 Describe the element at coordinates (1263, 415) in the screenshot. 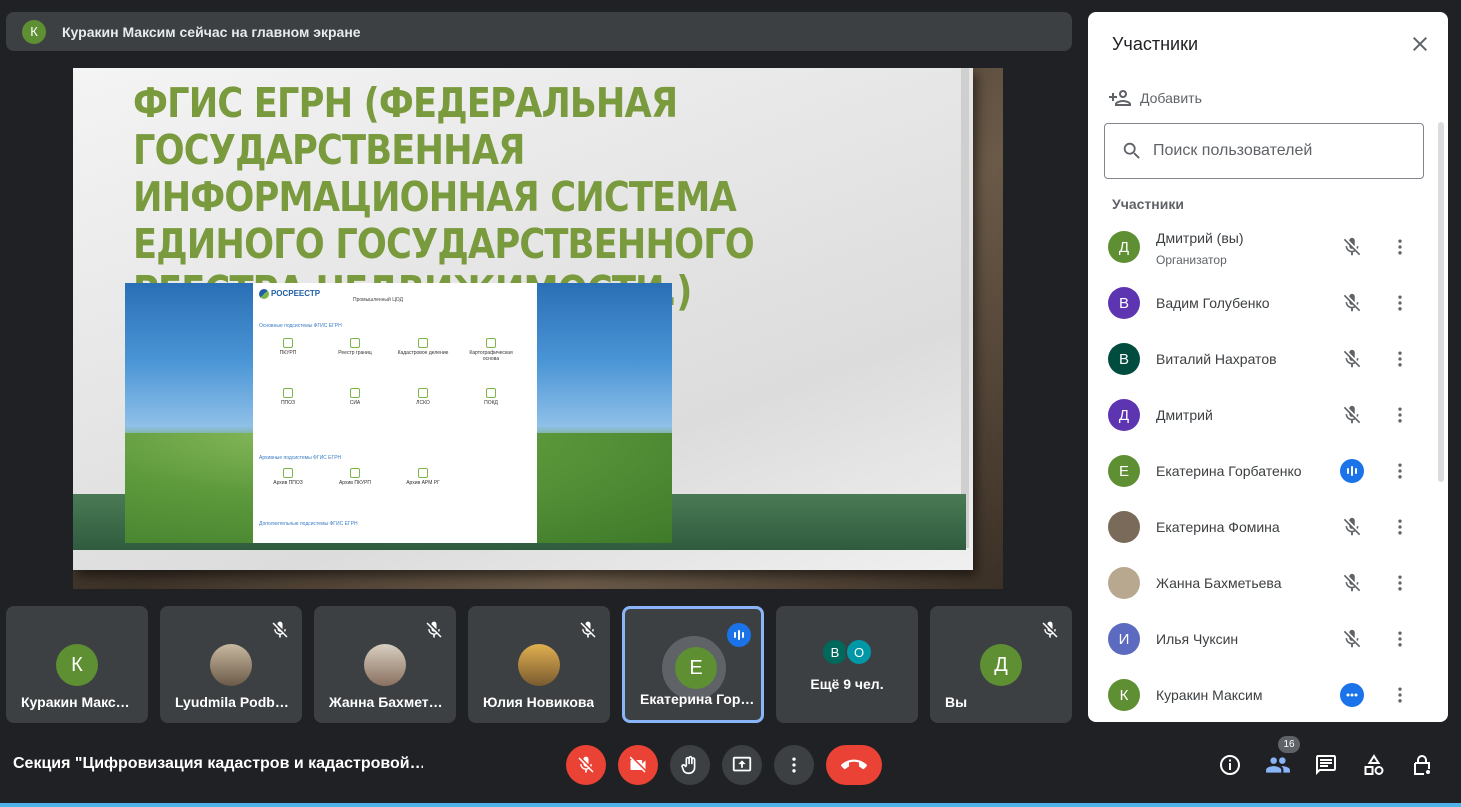

I see `participant-row: Д Дмитрий` at that location.